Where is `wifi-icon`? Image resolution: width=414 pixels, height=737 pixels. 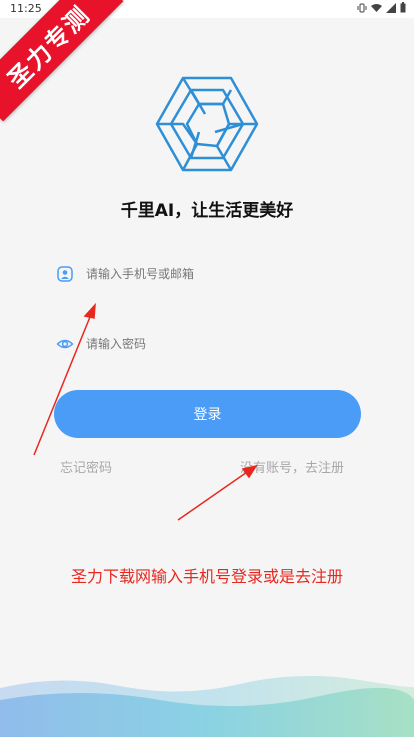 wifi-icon is located at coordinates (376, 7).